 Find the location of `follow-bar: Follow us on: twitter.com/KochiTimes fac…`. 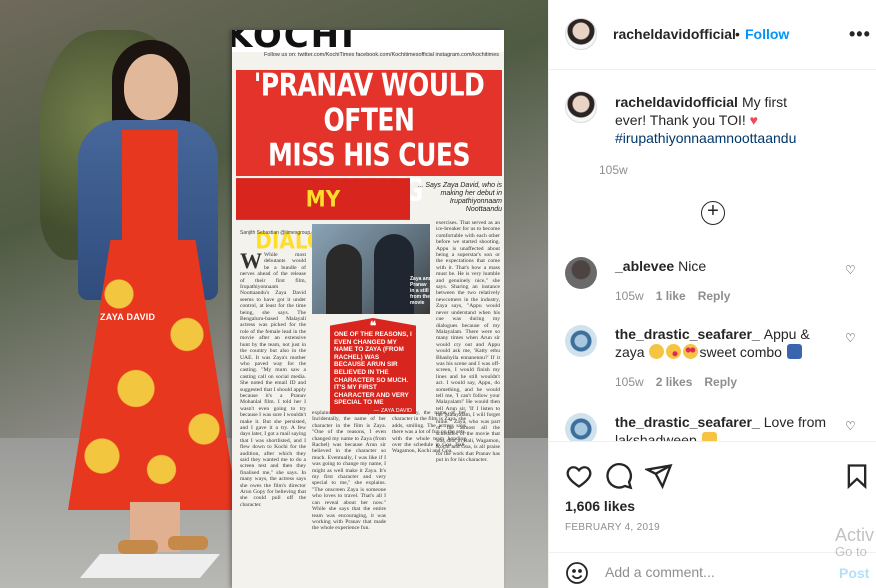

follow-bar: Follow us on: twitter.com/KochiTimes fac… is located at coordinates (382, 55).